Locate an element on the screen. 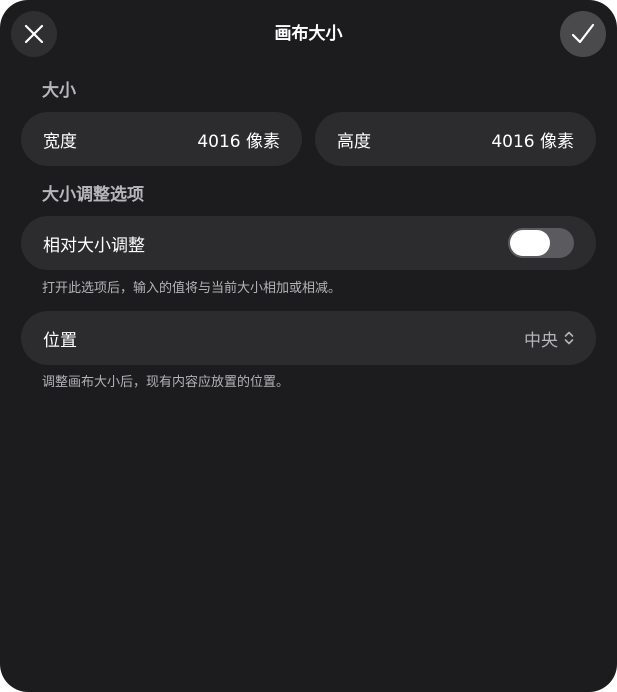 The width and height of the screenshot is (617, 692). relative-resize-label: 相对大小调整 is located at coordinates (94, 245).